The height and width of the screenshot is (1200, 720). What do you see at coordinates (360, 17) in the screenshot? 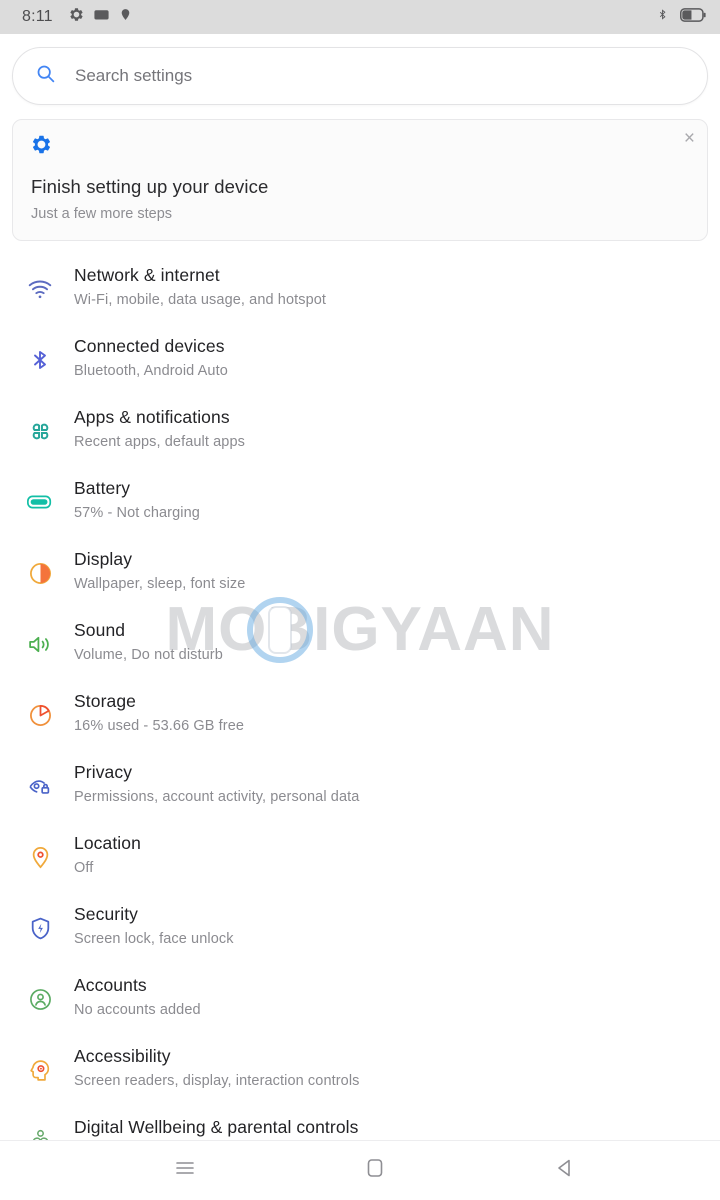
I see `status-bar: 8:11` at bounding box center [360, 17].